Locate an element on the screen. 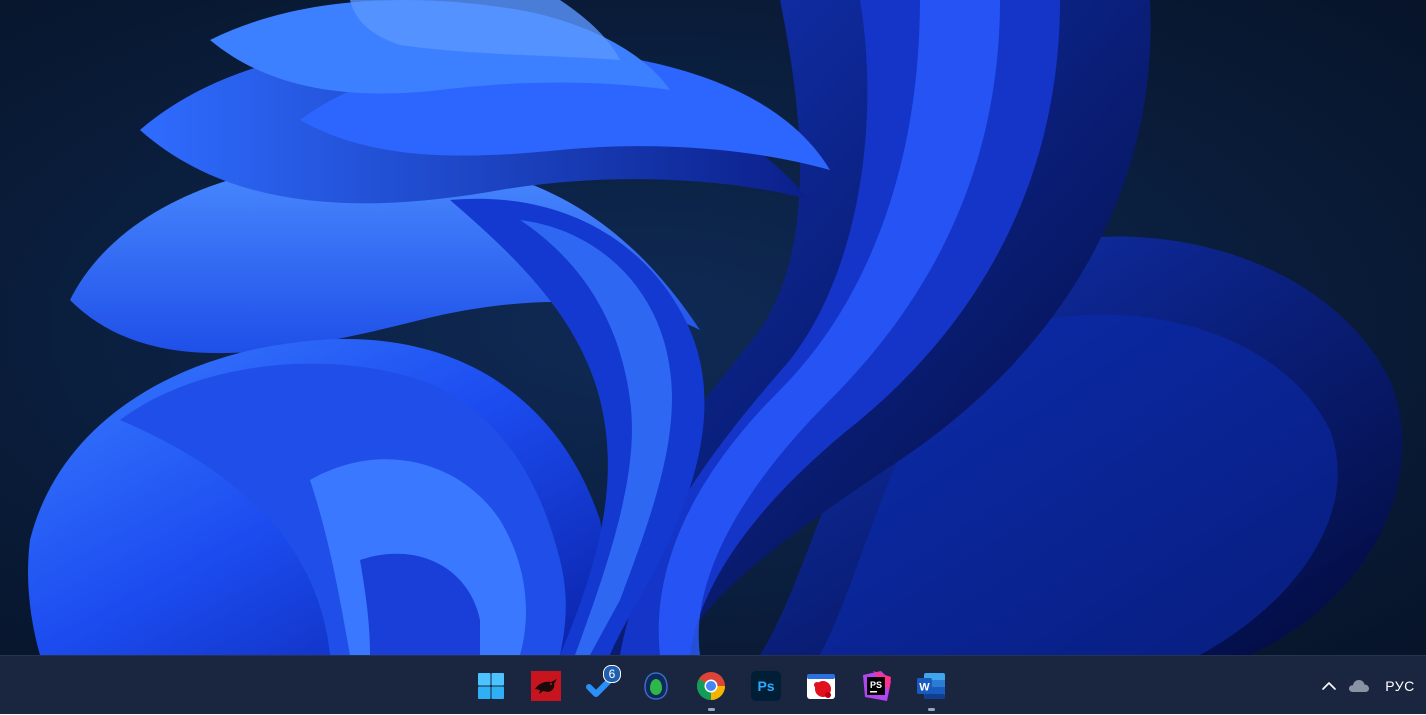  red-dragon-icon is located at coordinates (545, 685).